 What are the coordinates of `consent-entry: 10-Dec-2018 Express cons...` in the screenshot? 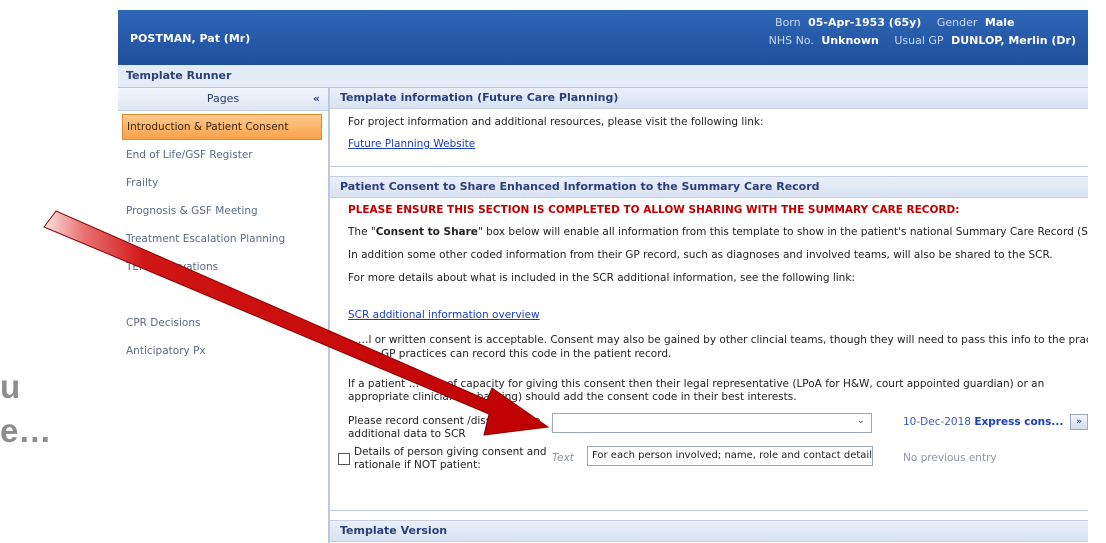 It's located at (983, 422).